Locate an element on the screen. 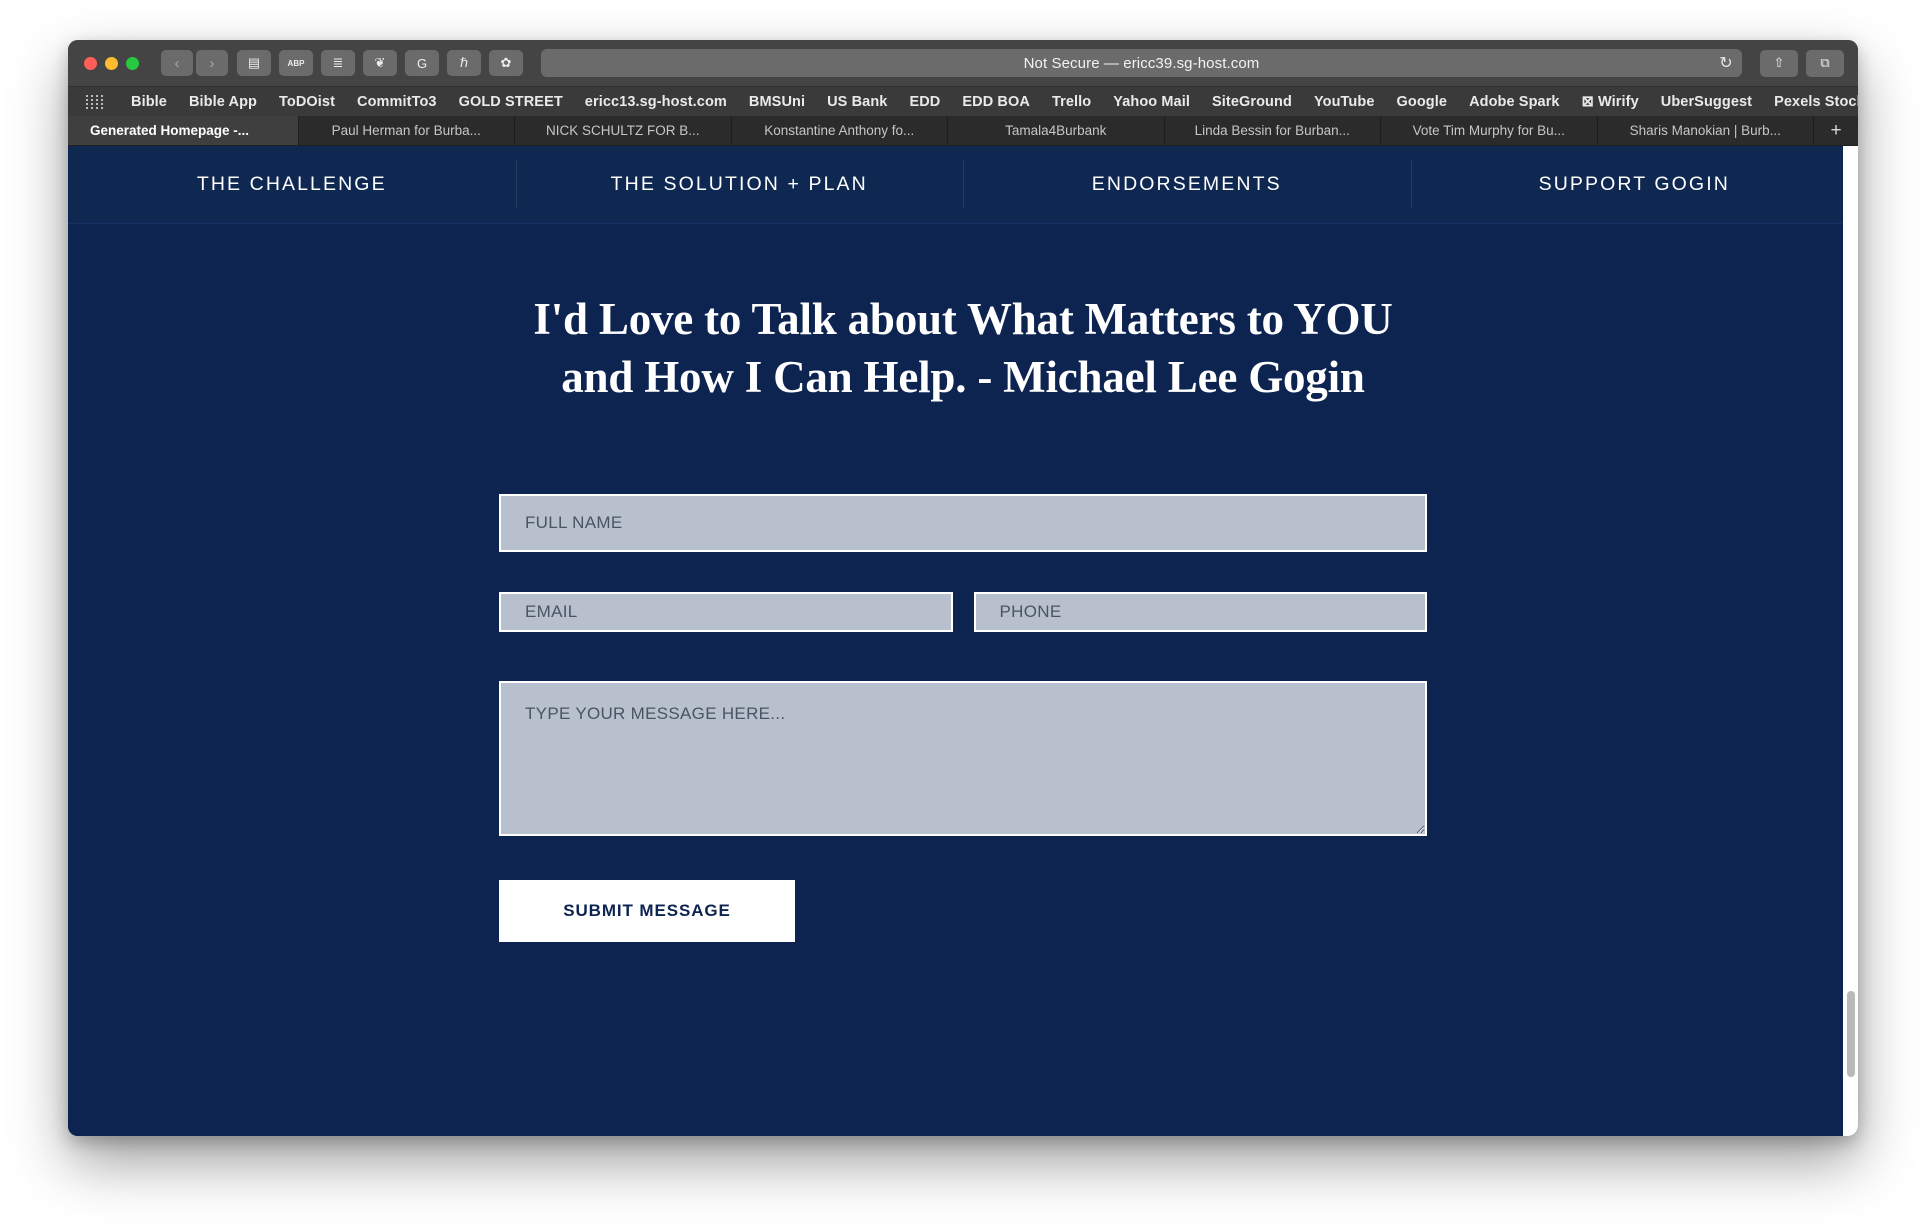 This screenshot has width=1920, height=1224. sidebar-toggle-button: ▤ is located at coordinates (254, 63).